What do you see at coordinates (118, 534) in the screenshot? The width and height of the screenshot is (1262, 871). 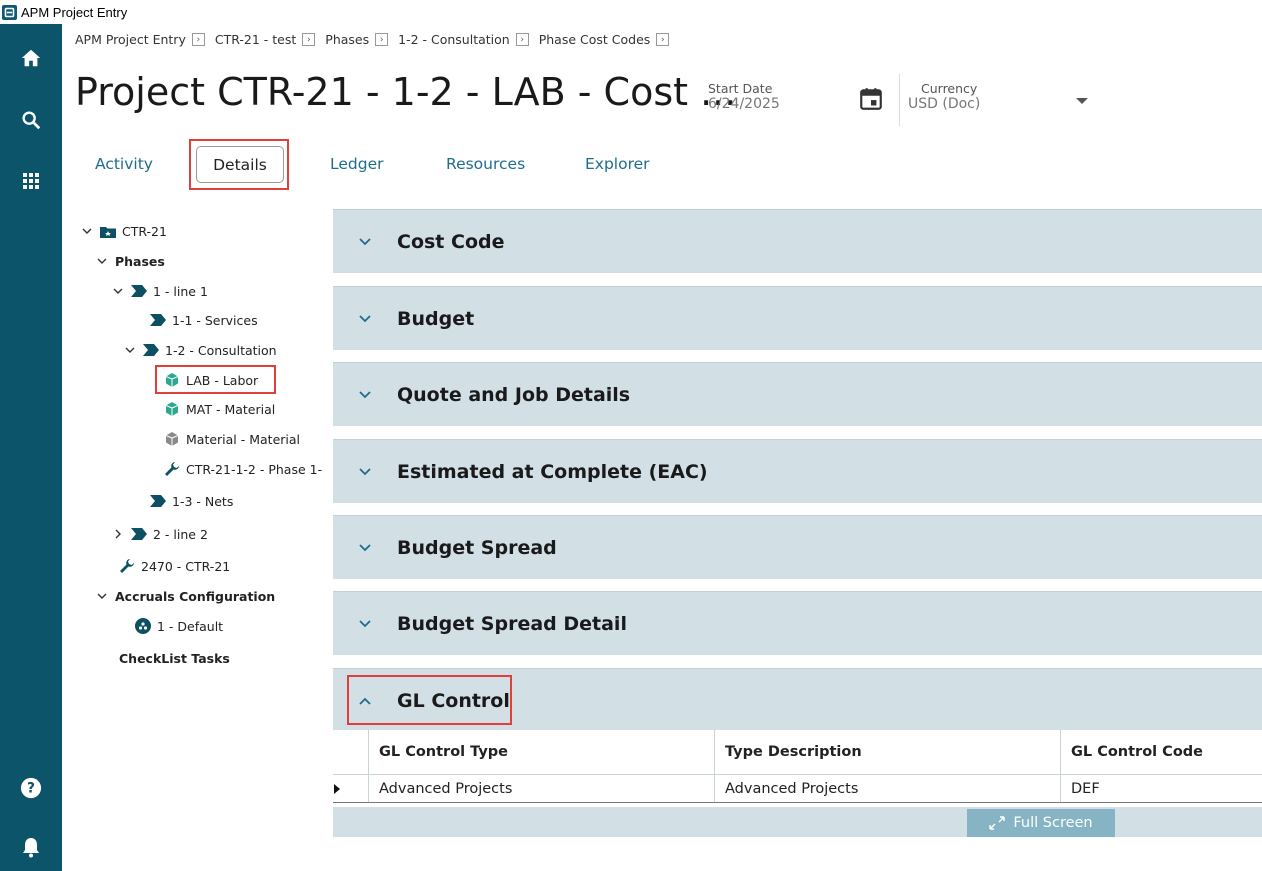 I see `chevron-right-icon` at bounding box center [118, 534].